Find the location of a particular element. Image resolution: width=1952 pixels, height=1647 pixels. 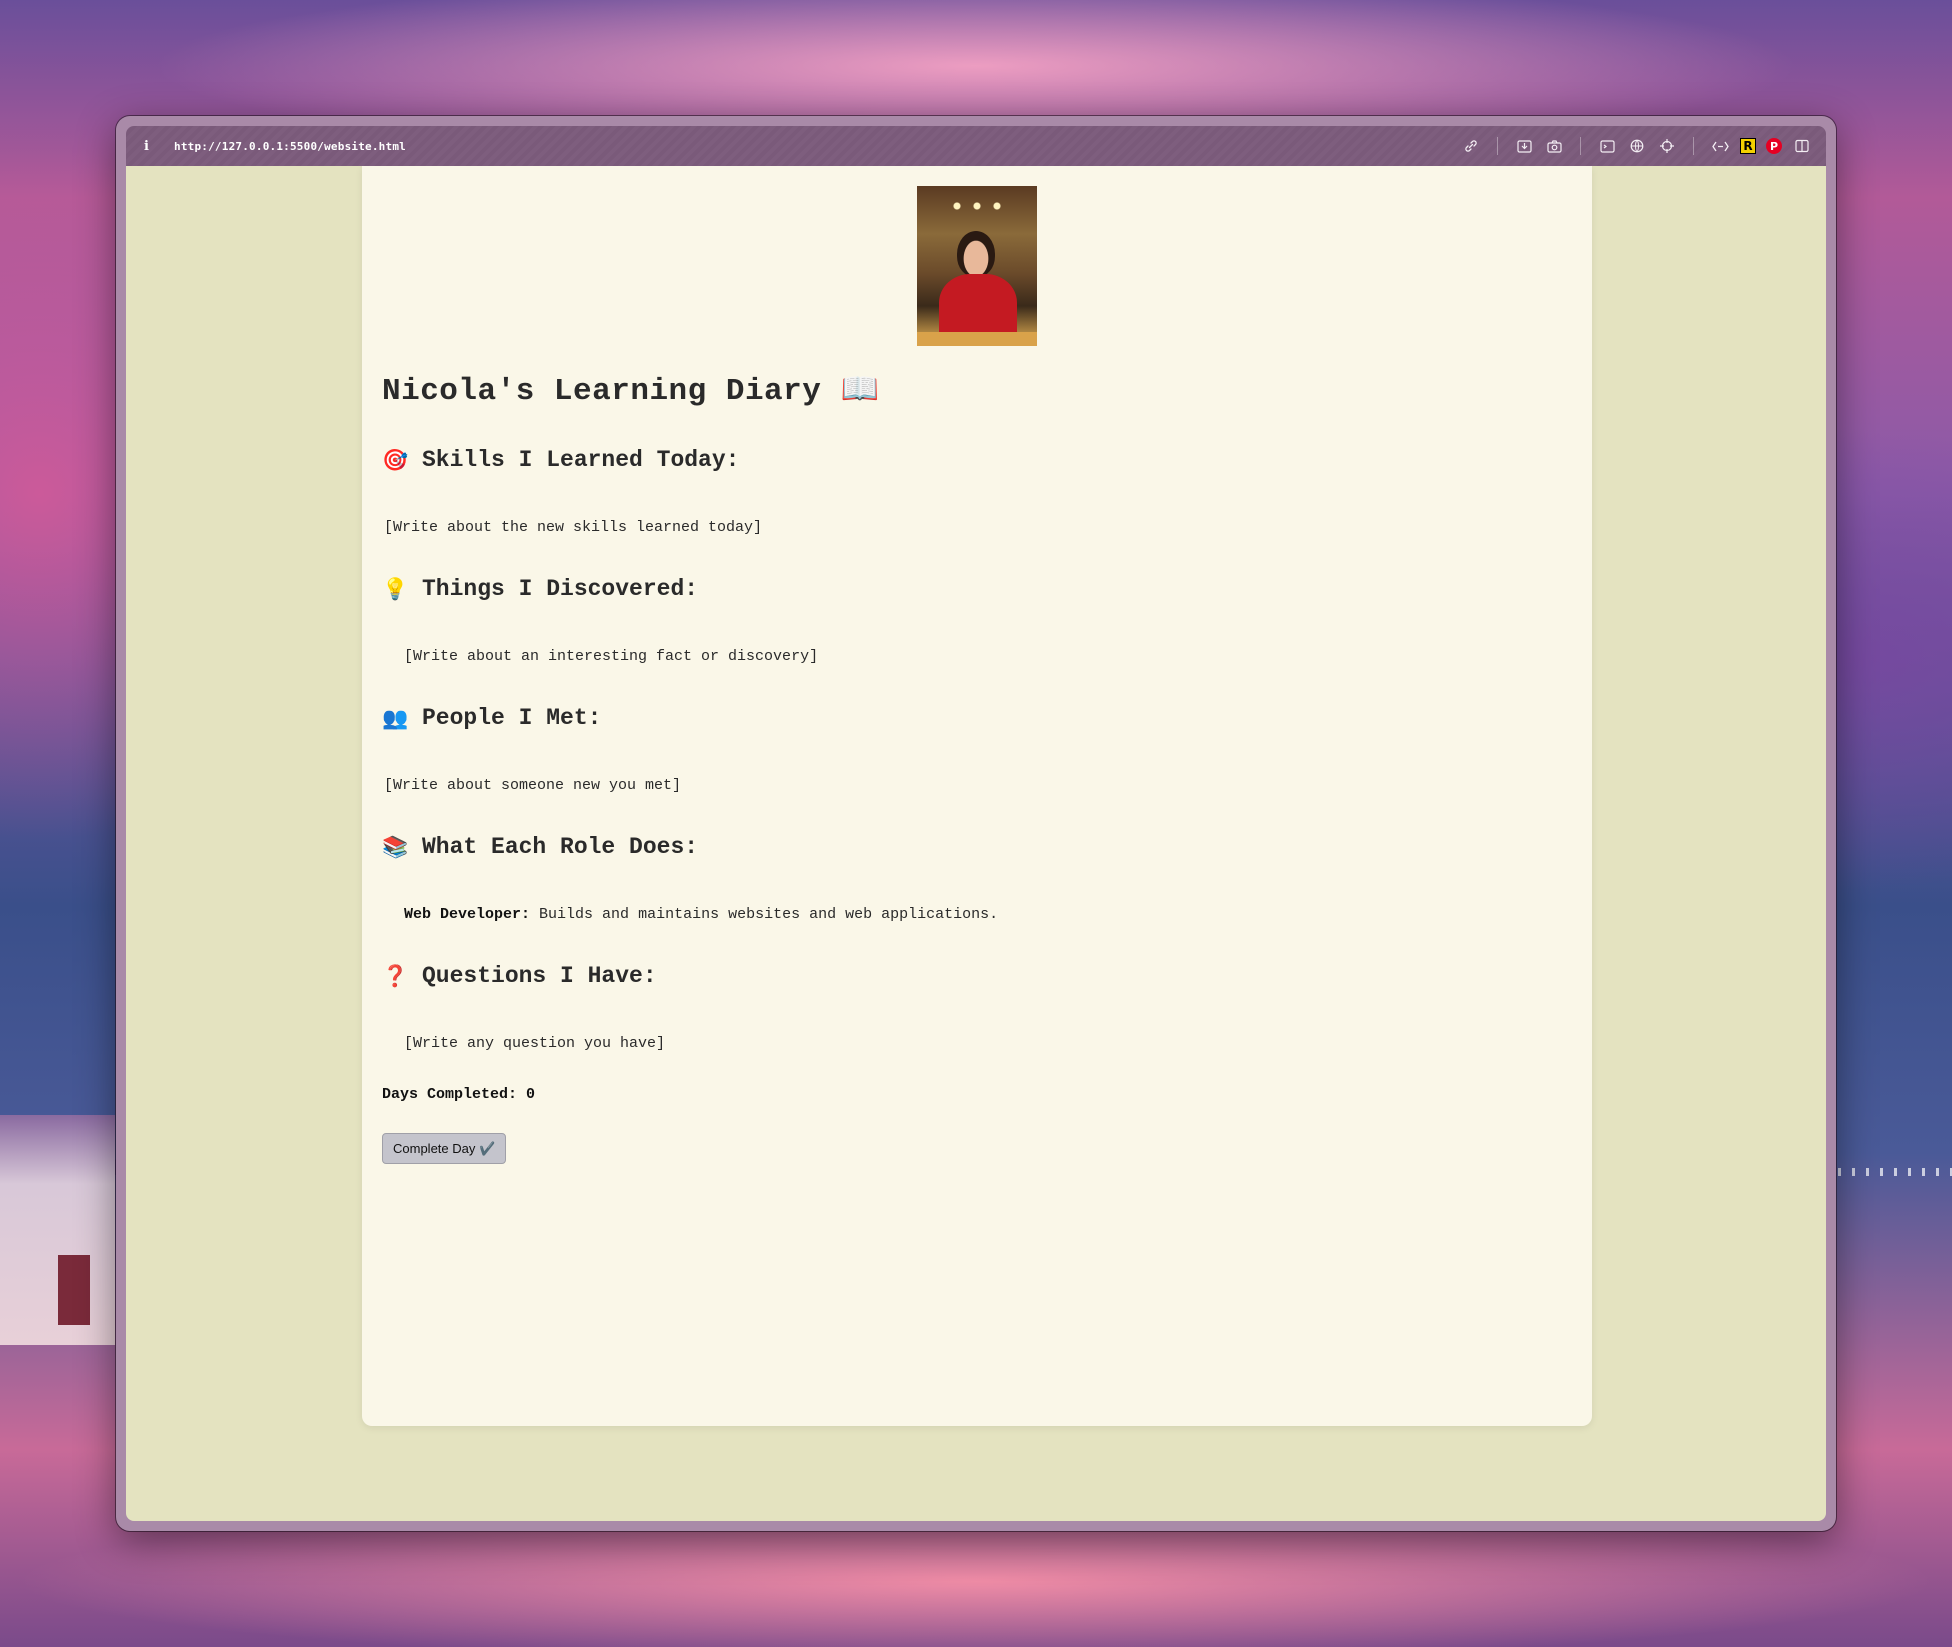

toolbar-icons: R P is located at coordinates (1636, 146).